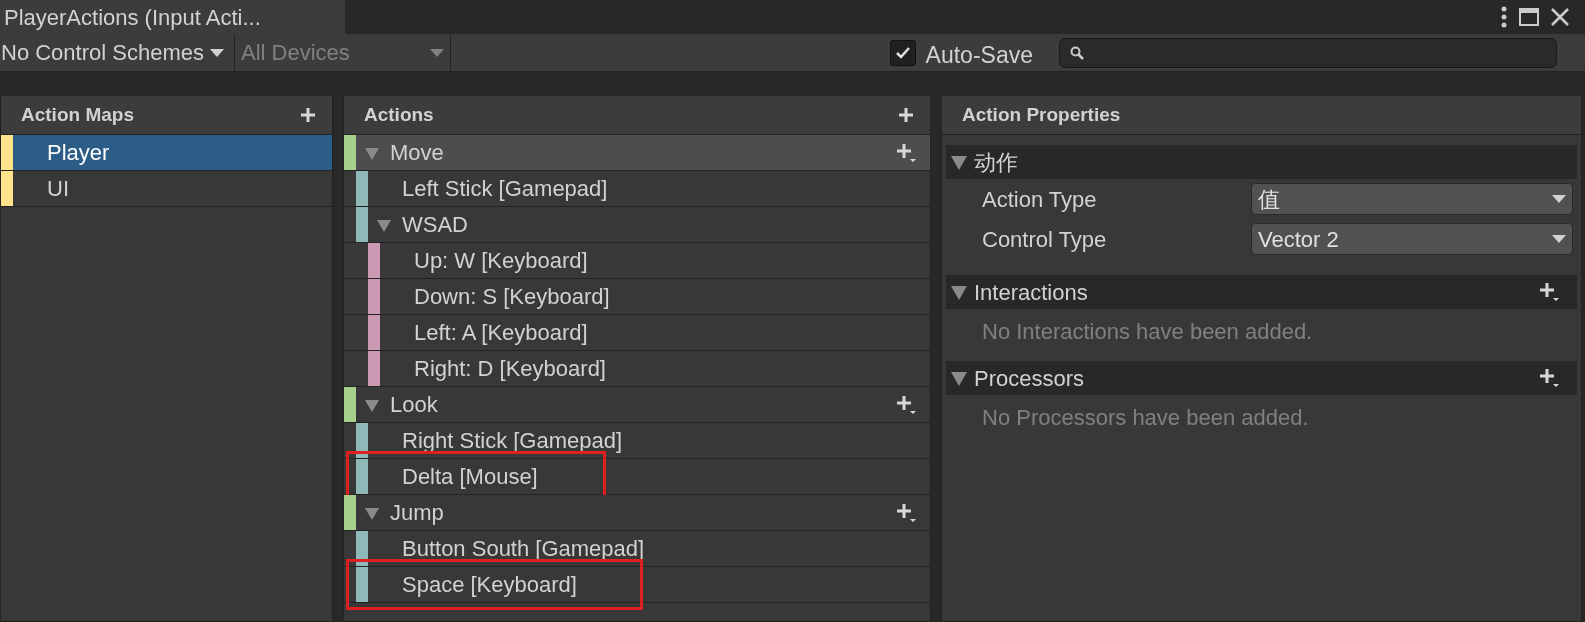  I want to click on auto-save-checkbox, so click(902, 52).